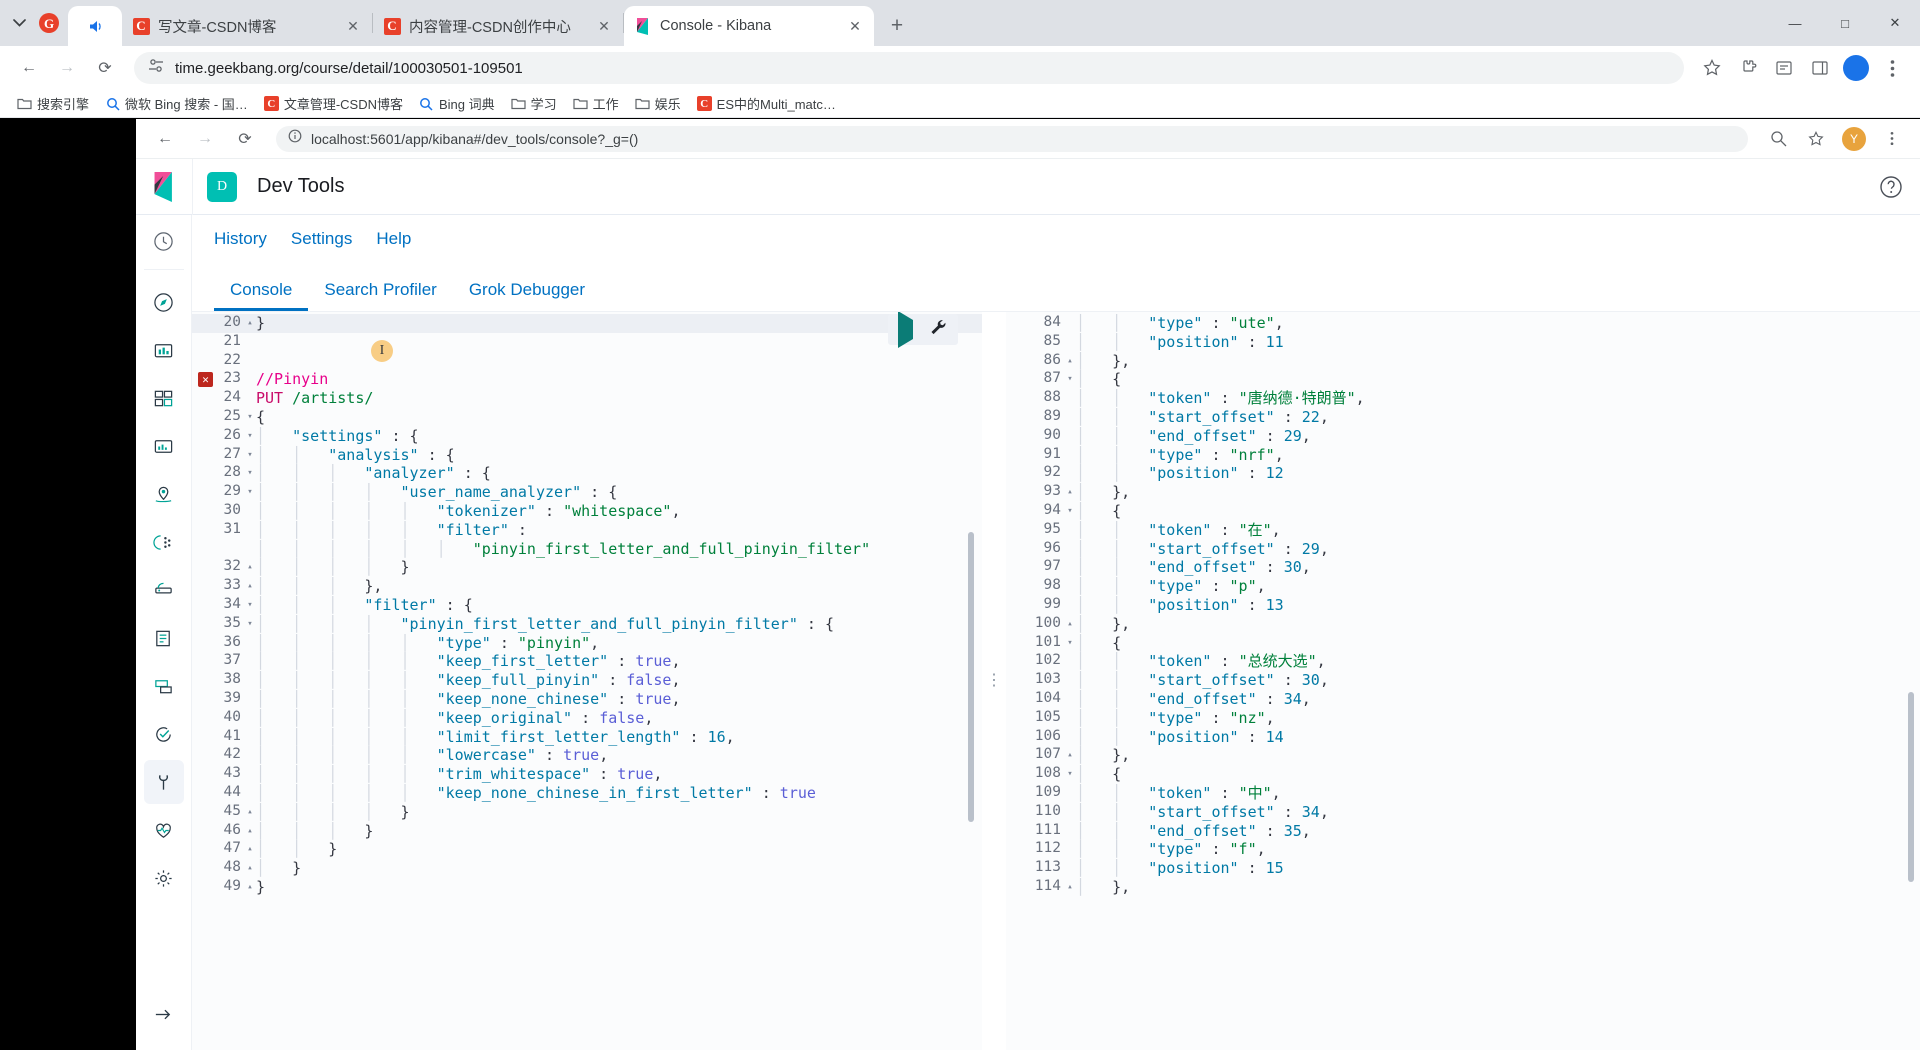 Image resolution: width=1920 pixels, height=1050 pixels. Describe the element at coordinates (749, 26) in the screenshot. I see `browser-tab-2: Console - Kibana ✕` at that location.